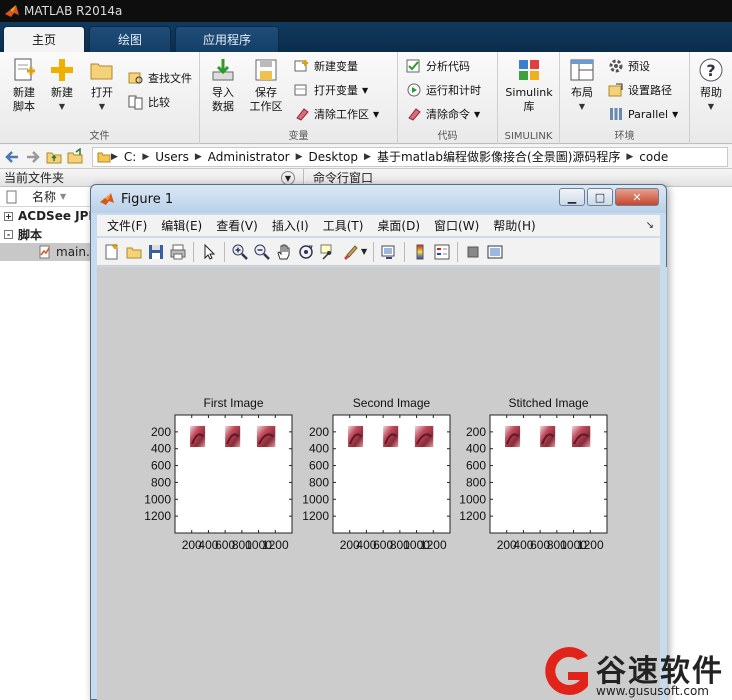  Describe the element at coordinates (227, 39) in the screenshot. I see `tab-apps: 应用程序` at that location.